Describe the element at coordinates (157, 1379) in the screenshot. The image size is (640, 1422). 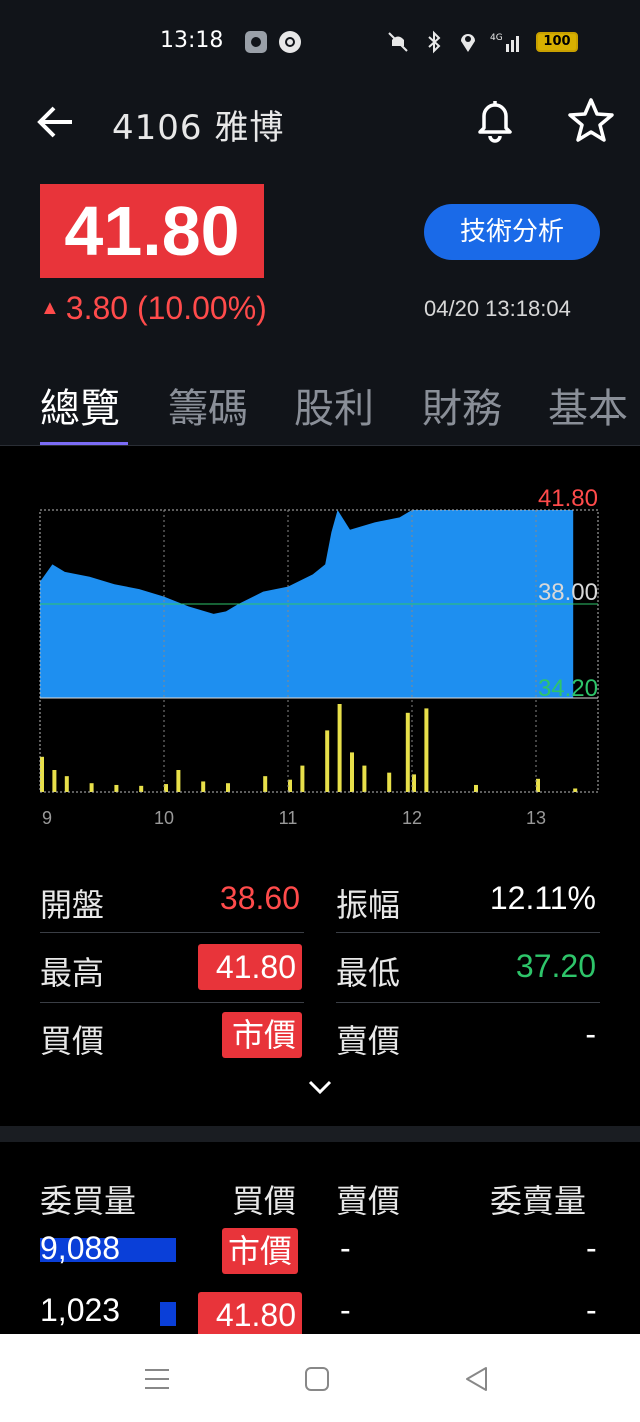
I see `menu-icon` at that location.